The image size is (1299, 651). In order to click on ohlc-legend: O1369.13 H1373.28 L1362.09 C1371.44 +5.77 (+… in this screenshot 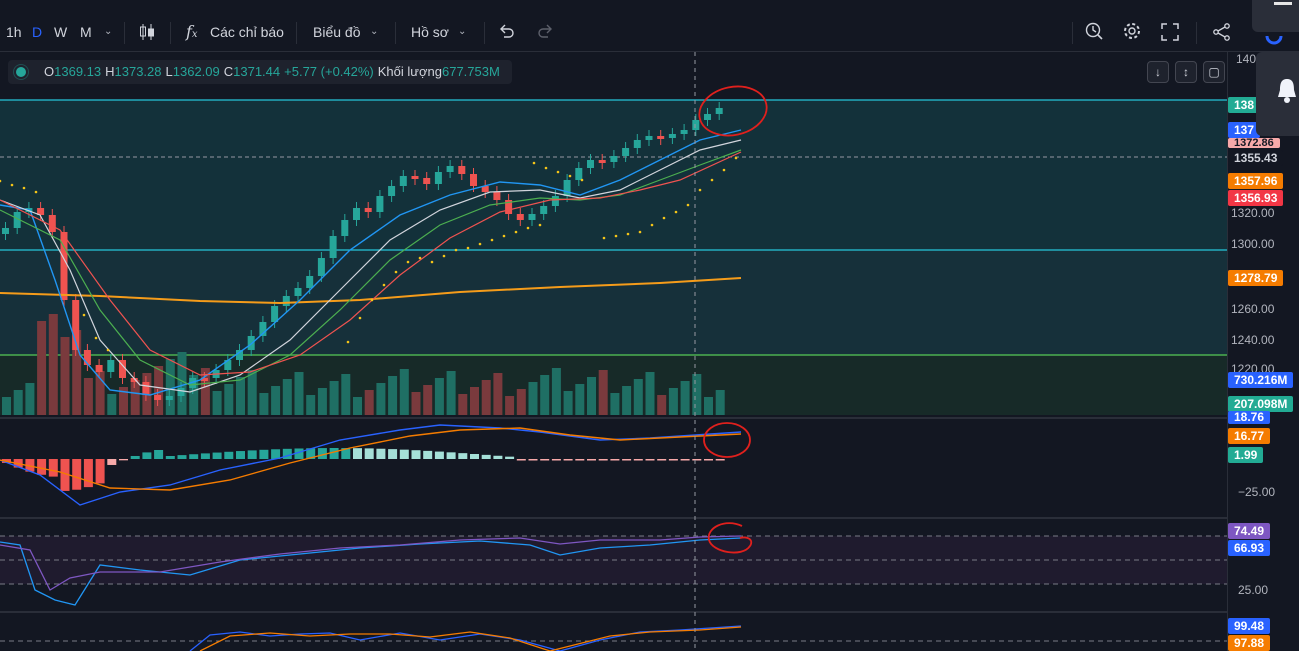, I will do `click(260, 72)`.